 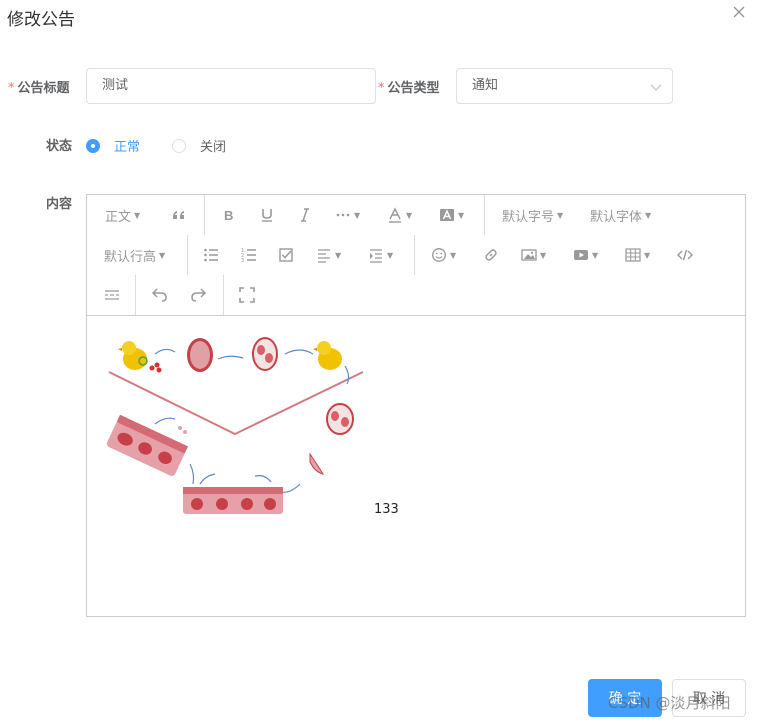 I want to click on chevron-down-icon, so click(x=656, y=87).